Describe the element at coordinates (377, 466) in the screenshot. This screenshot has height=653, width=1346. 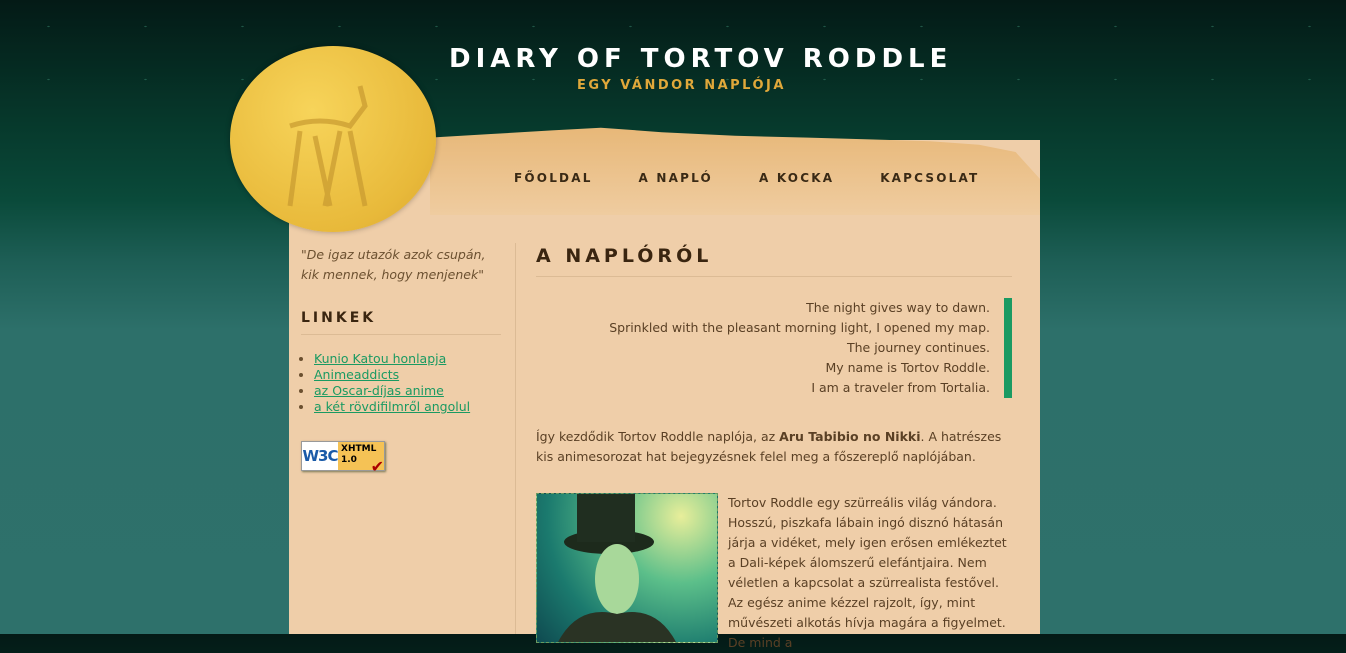
I see `checkmark-icon: ✔` at that location.